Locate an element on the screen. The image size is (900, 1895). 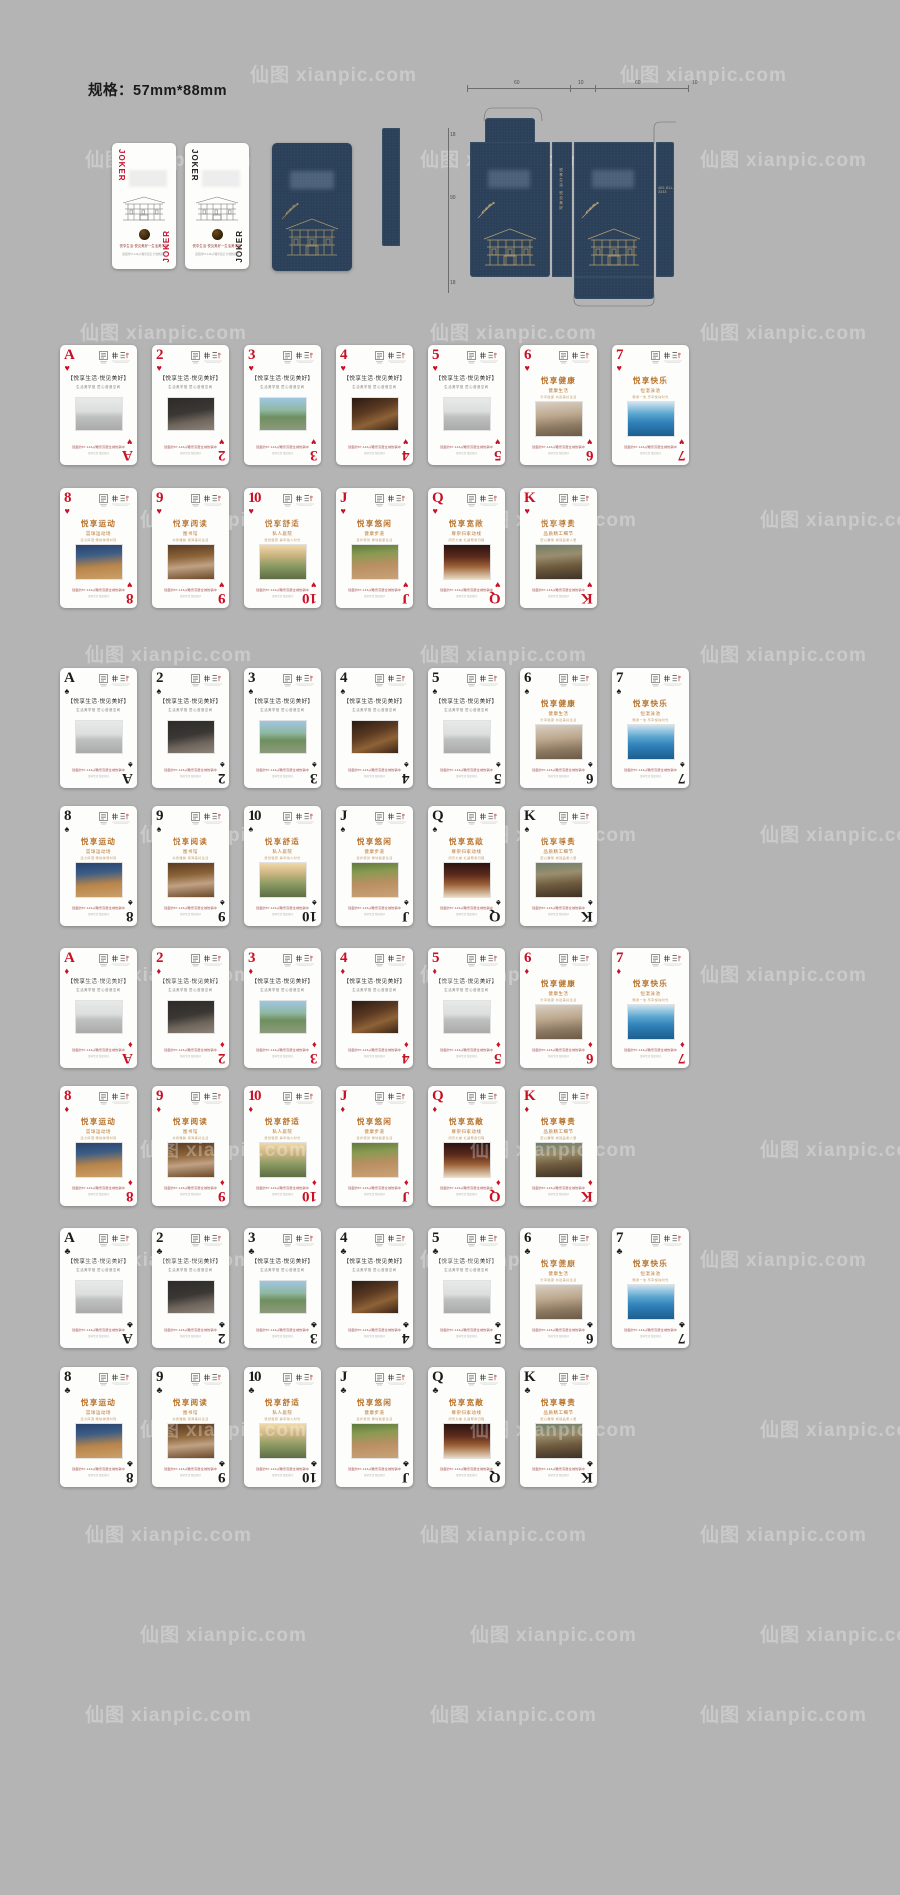
card-rank-bottom: 8 is located at coordinates (129, 916).